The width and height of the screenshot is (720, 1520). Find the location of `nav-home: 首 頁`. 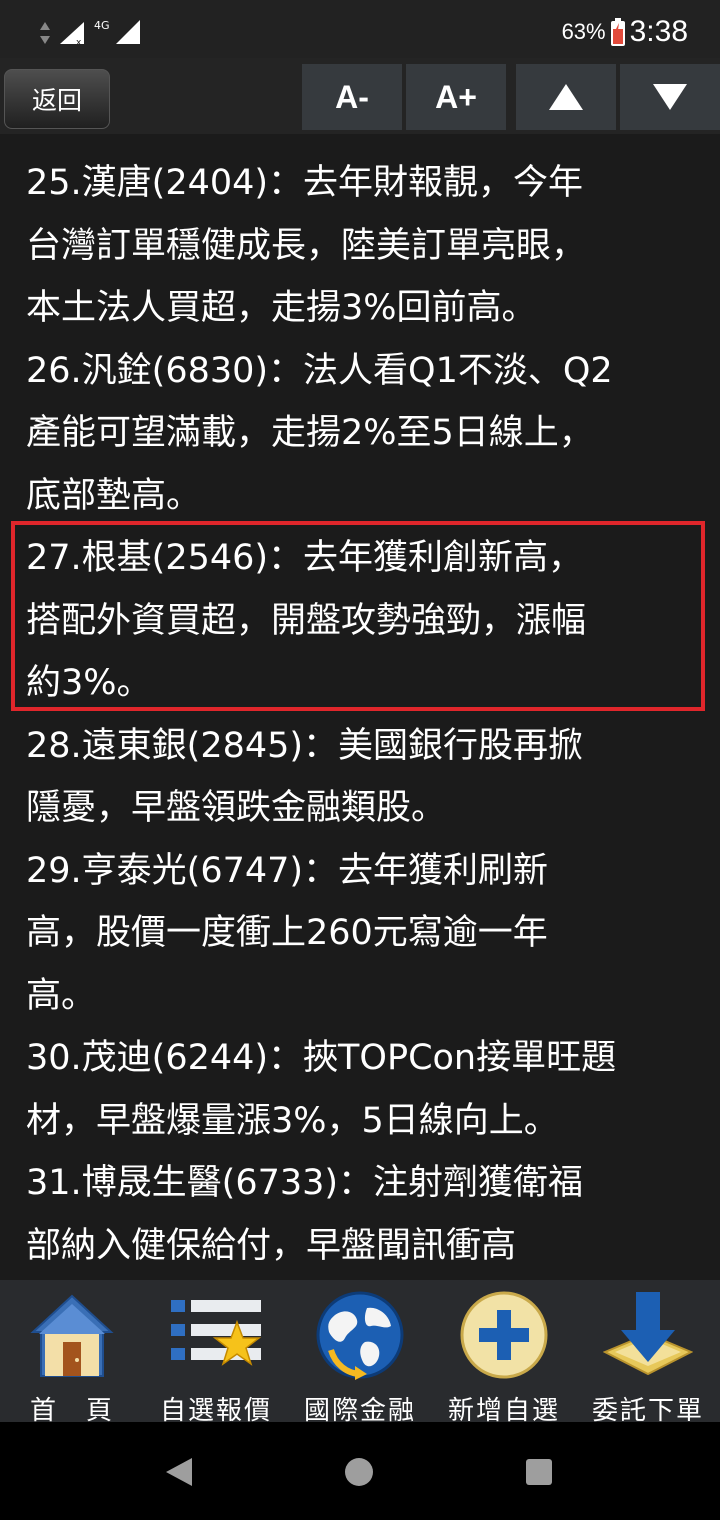

nav-home: 首 頁 is located at coordinates (72, 1353).